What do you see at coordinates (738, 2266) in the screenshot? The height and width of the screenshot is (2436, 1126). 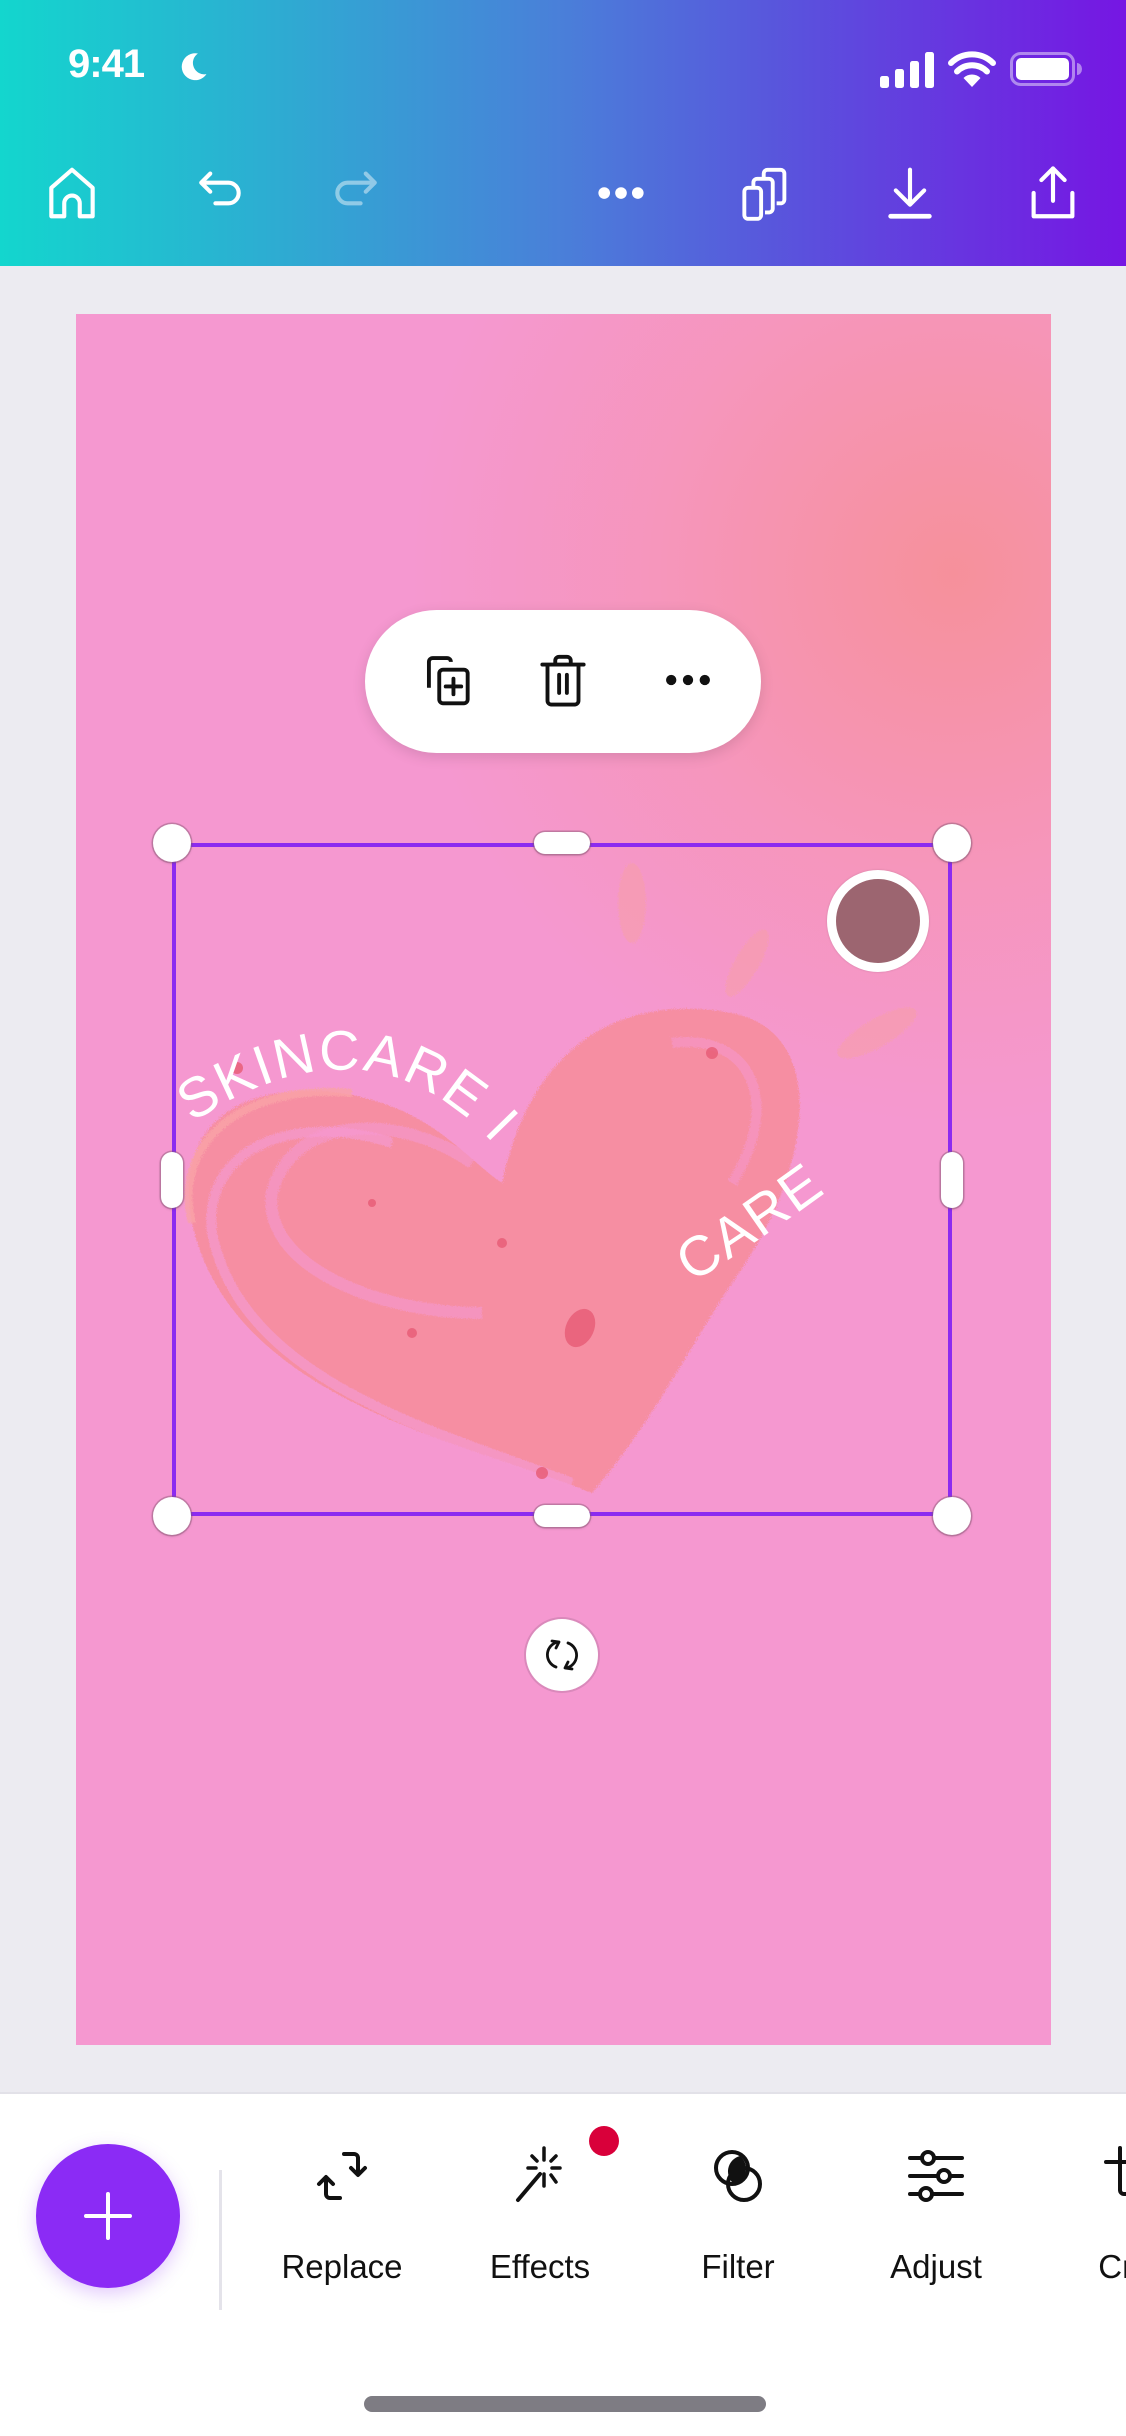 I see `tool-label: Filter` at bounding box center [738, 2266].